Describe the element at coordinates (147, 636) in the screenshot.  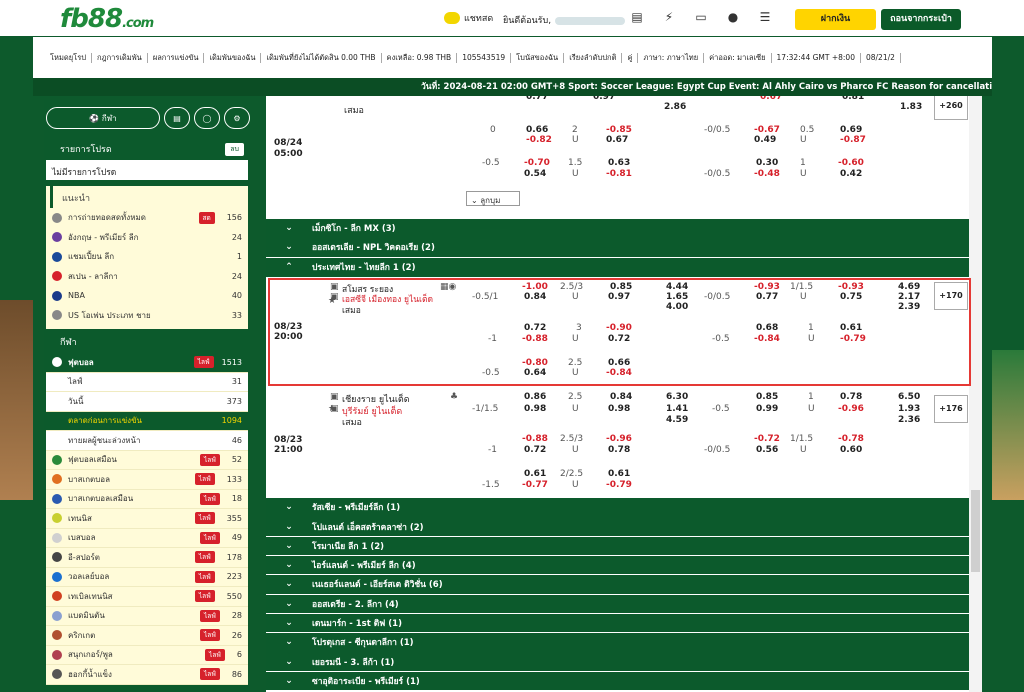
I see `sport-item: คริกเกต ไลฟ์ 26` at that location.